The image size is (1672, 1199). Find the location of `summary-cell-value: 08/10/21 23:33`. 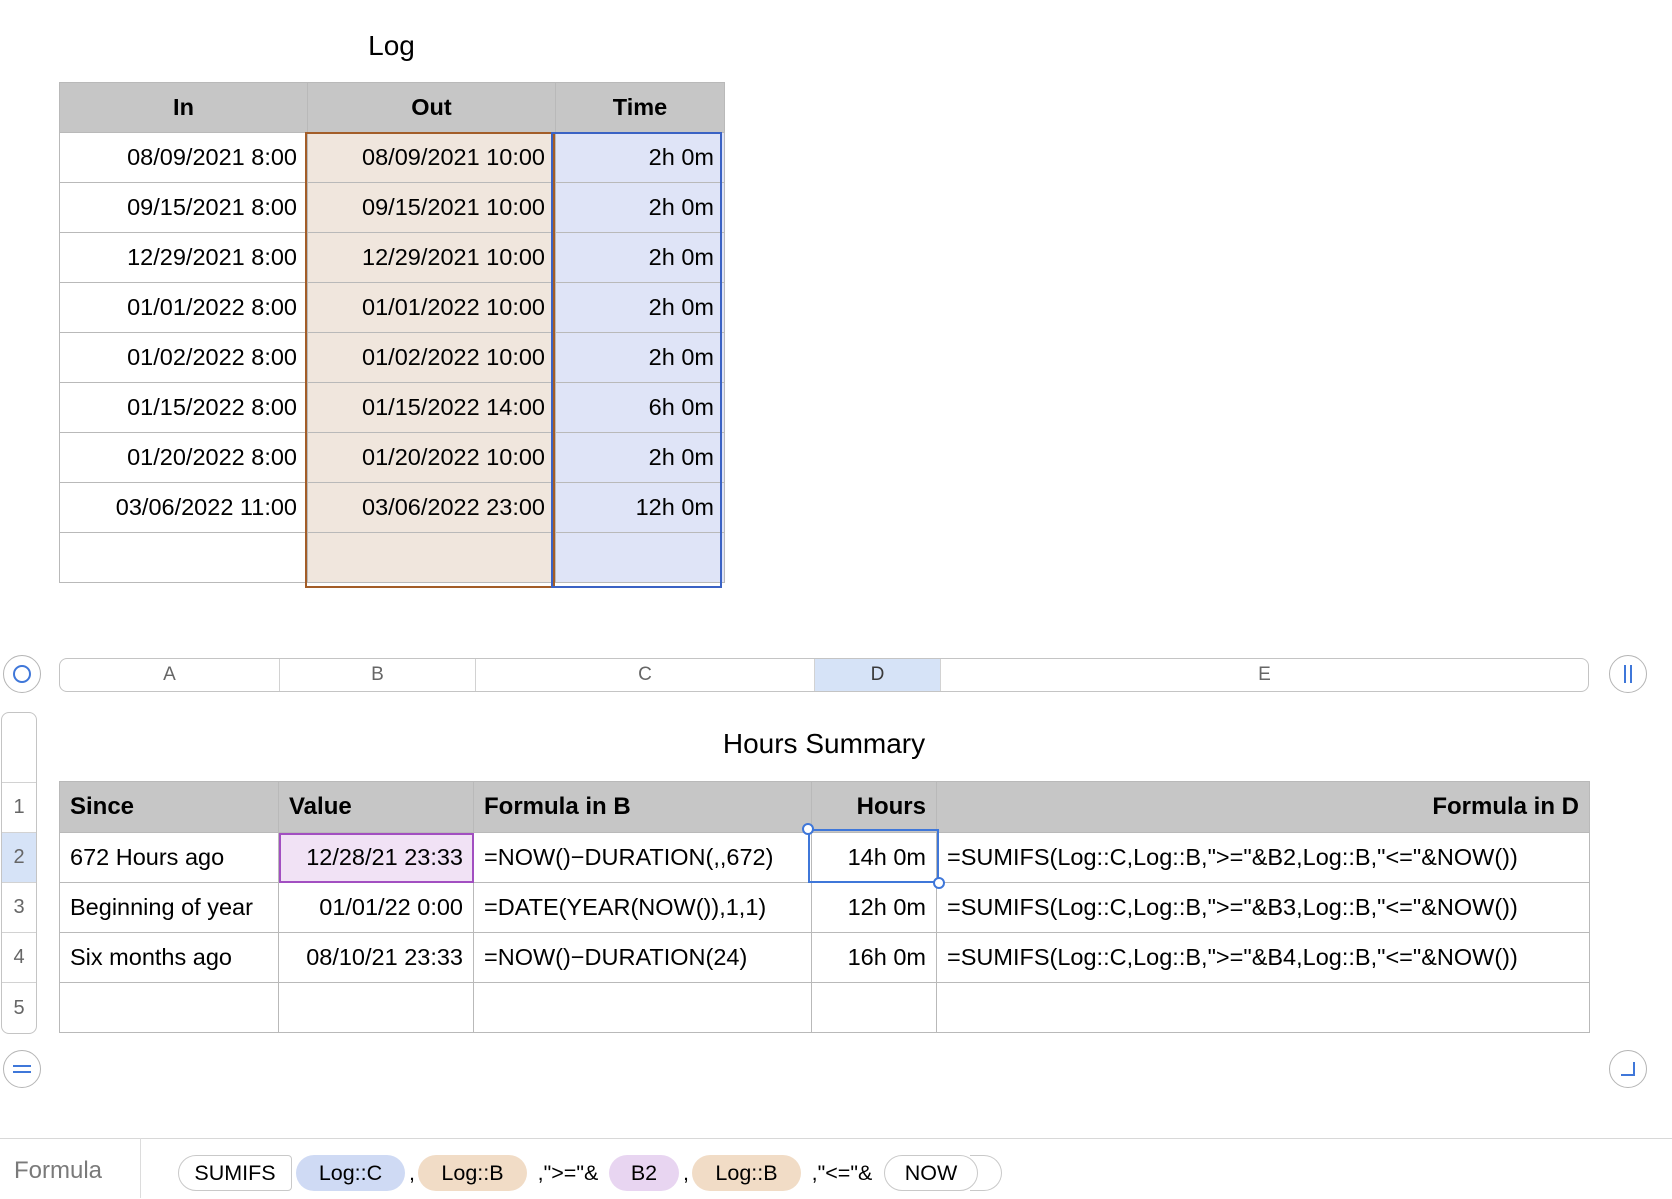

summary-cell-value: 08/10/21 23:33 is located at coordinates (376, 957).